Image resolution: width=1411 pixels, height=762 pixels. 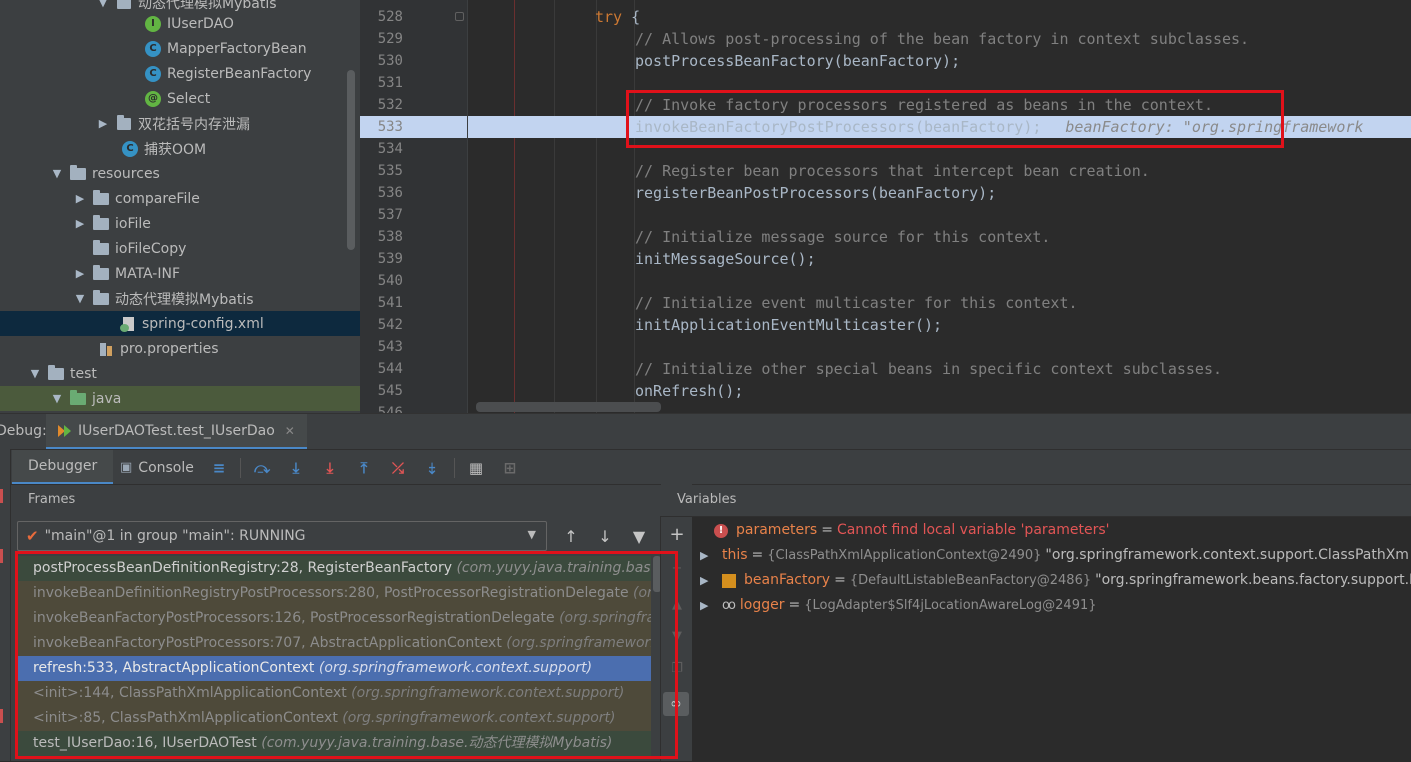 What do you see at coordinates (605, 536) in the screenshot?
I see `next-frame-button: ↓` at bounding box center [605, 536].